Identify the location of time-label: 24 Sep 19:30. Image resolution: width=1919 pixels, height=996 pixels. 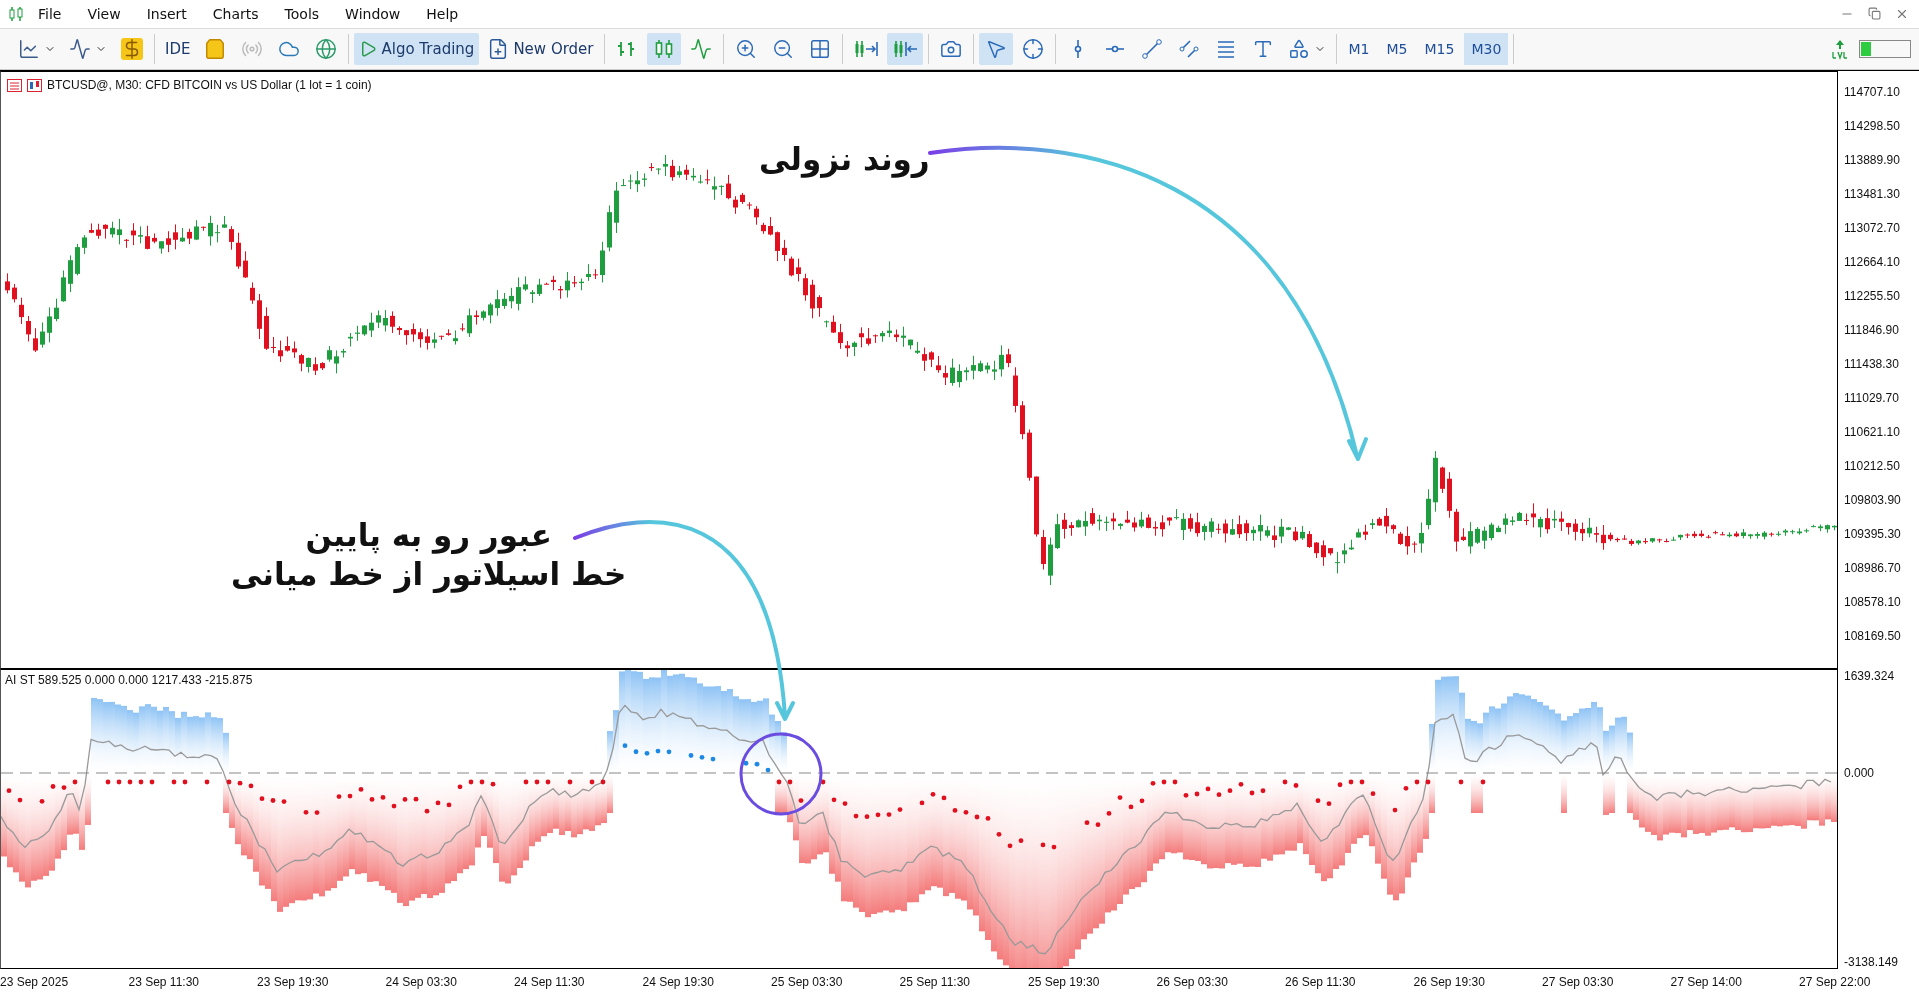
(678, 982).